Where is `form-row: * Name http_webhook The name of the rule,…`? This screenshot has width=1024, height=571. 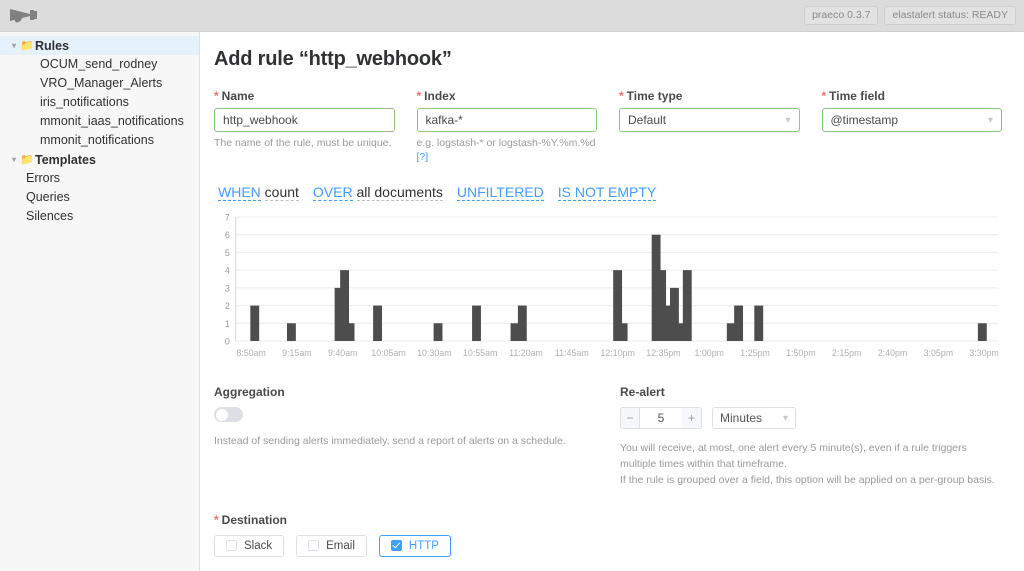
form-row: * Name http_webhook The name of the rule,… is located at coordinates (608, 126).